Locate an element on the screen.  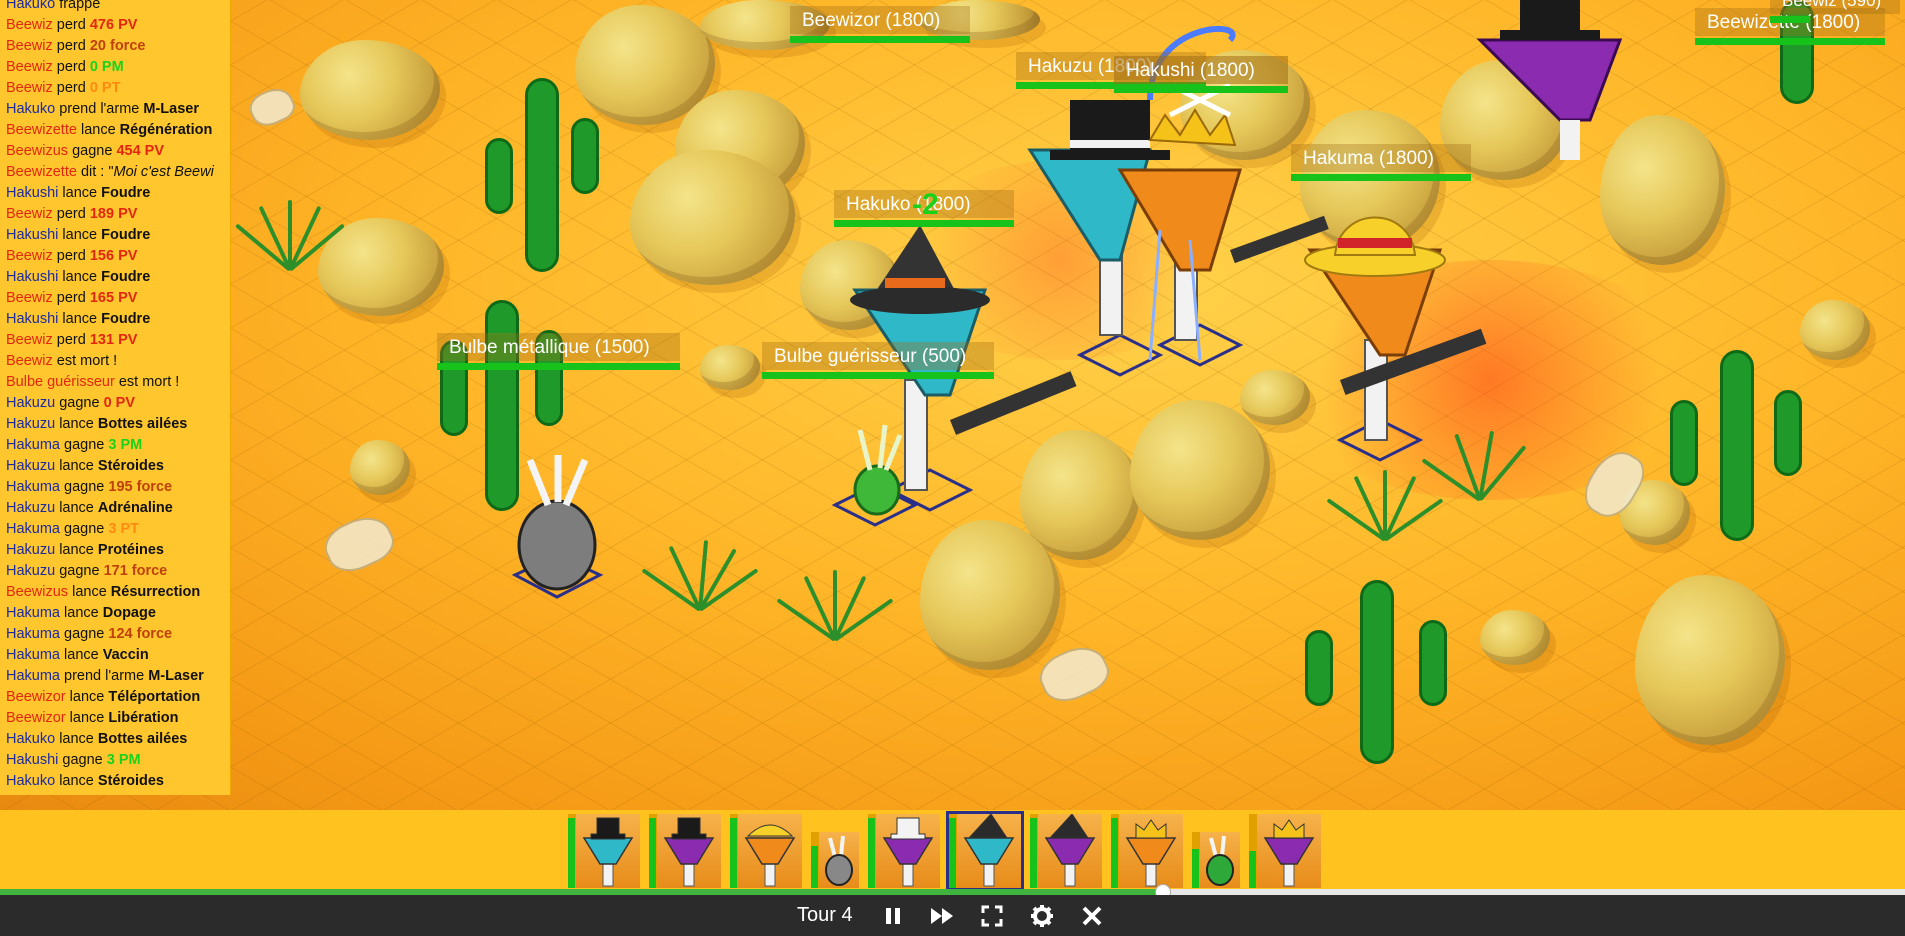
log-action: dit : " is located at coordinates (95, 172).